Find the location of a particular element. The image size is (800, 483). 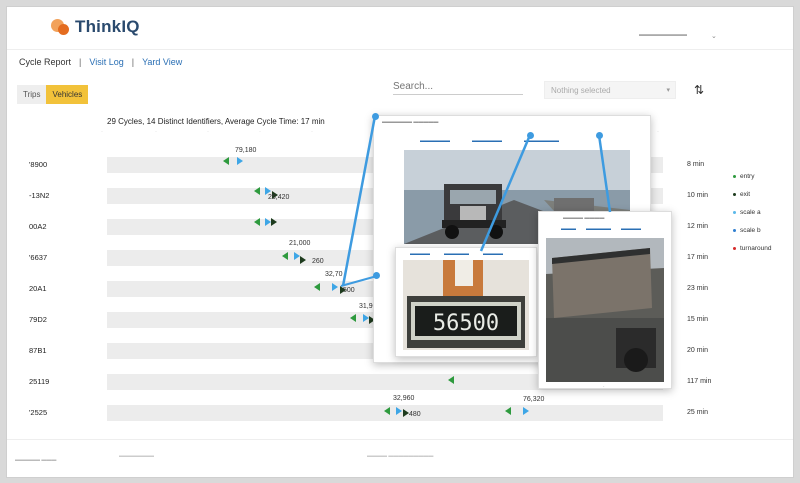

popup-connectors is located at coordinates (476, 201).